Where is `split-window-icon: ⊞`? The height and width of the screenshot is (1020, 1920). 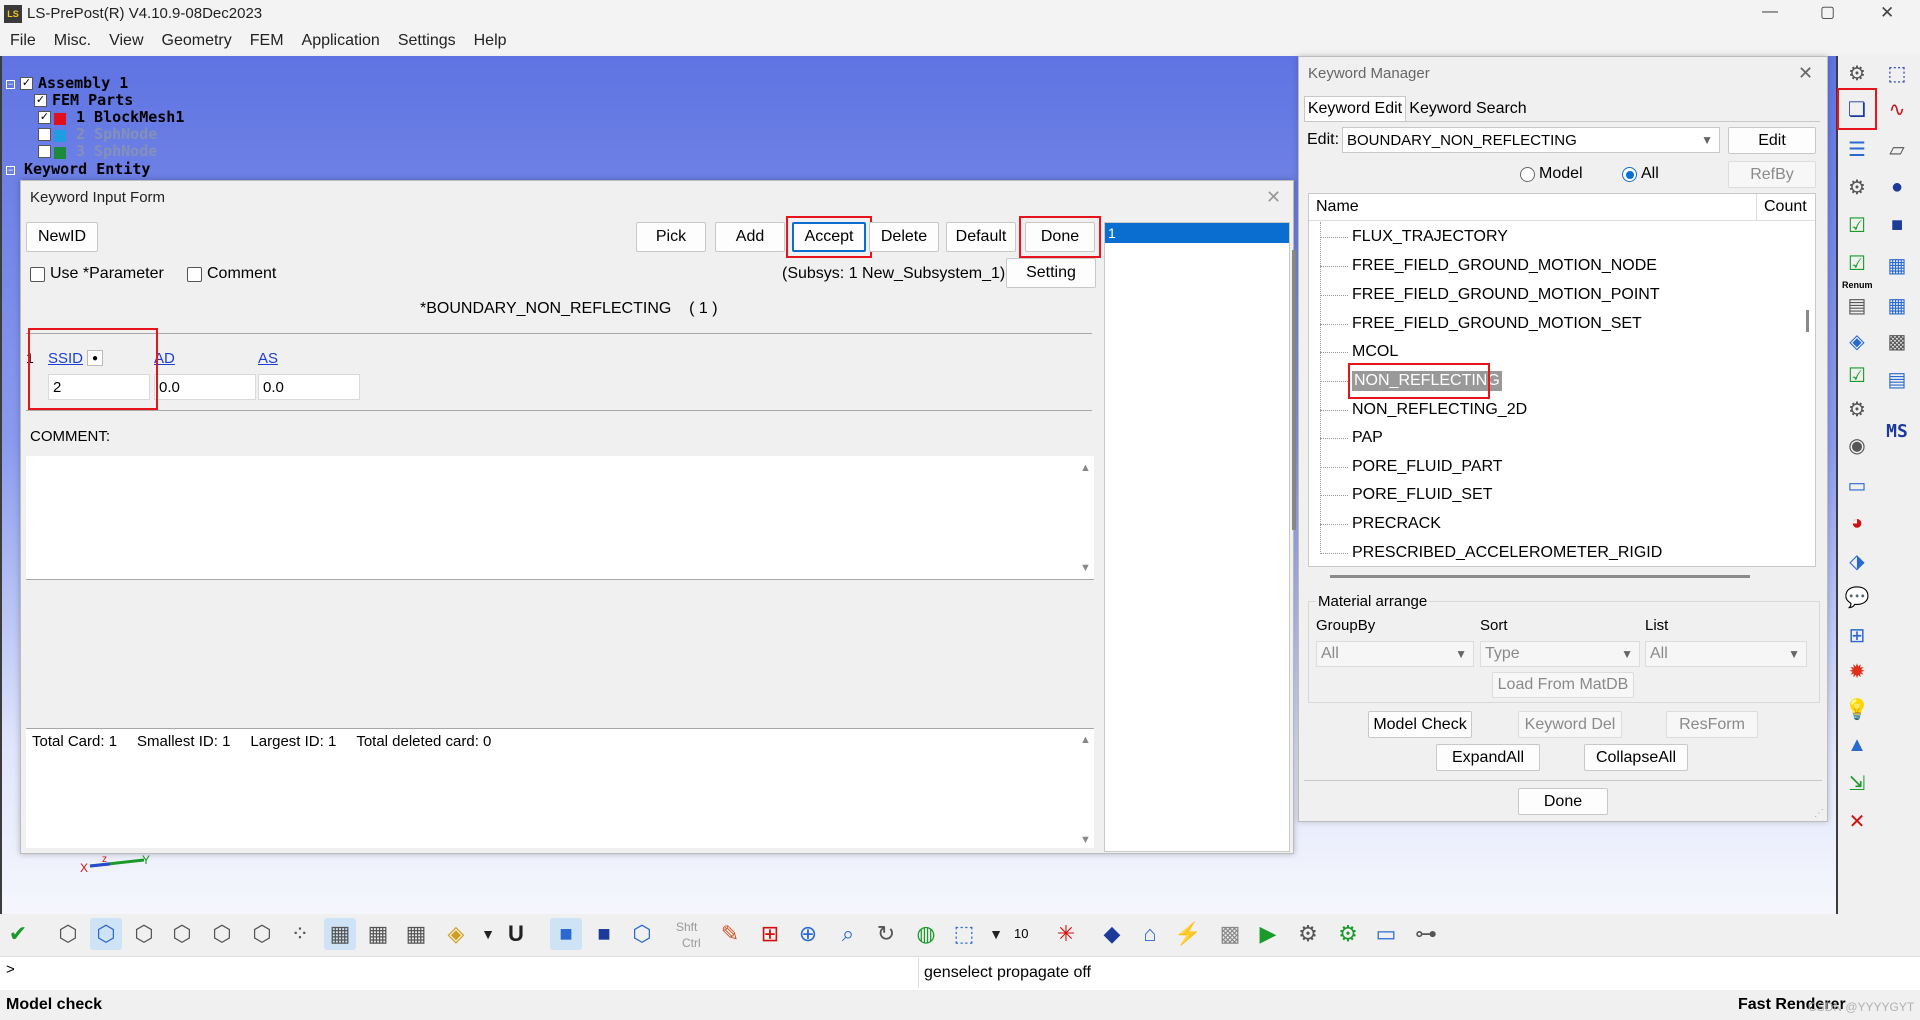
split-window-icon: ⊞ is located at coordinates (1857, 635).